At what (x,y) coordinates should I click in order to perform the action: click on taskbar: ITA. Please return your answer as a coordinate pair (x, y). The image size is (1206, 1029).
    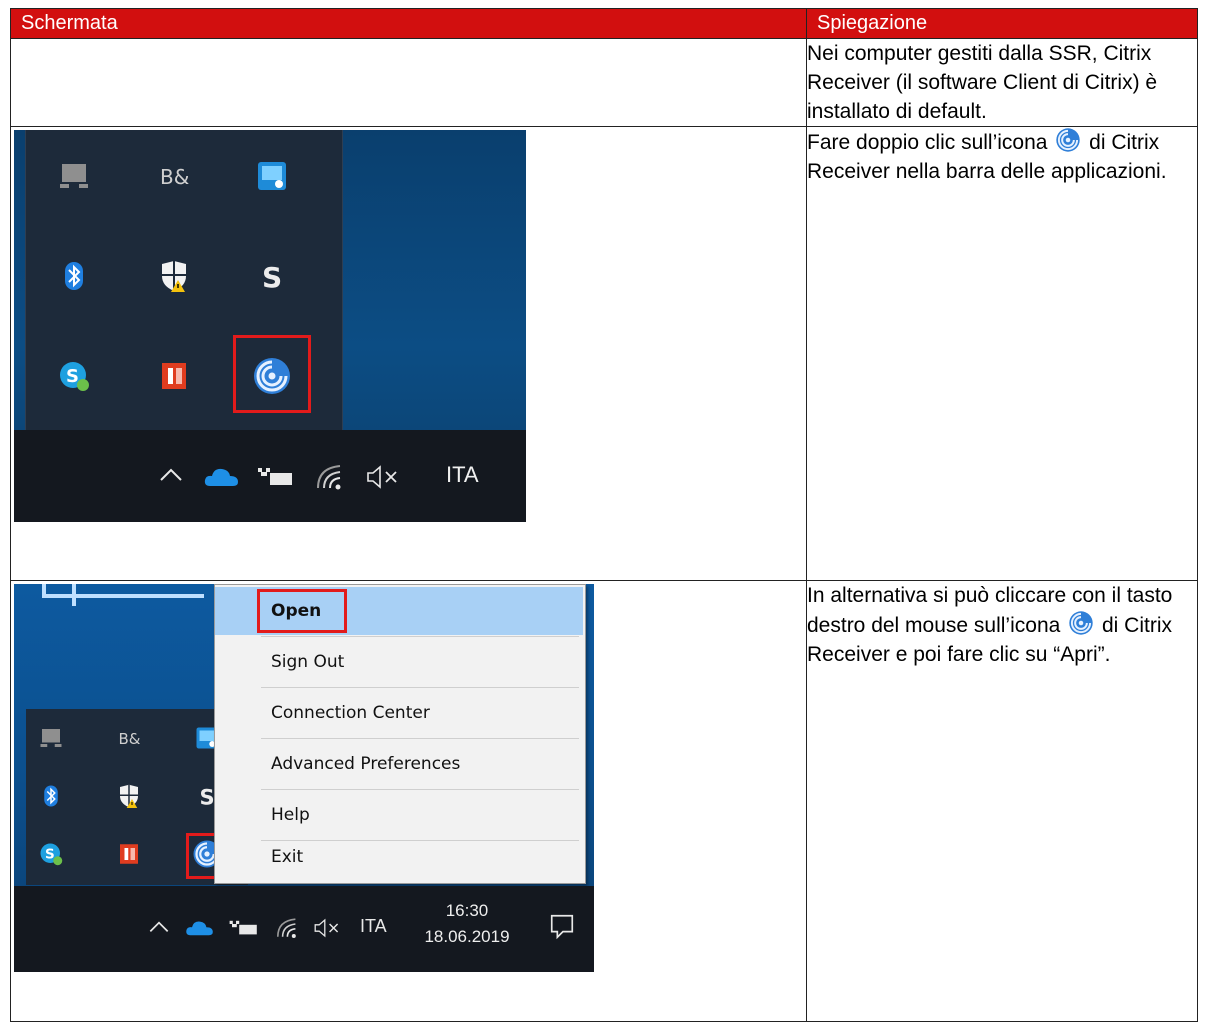
    Looking at the image, I should click on (270, 476).